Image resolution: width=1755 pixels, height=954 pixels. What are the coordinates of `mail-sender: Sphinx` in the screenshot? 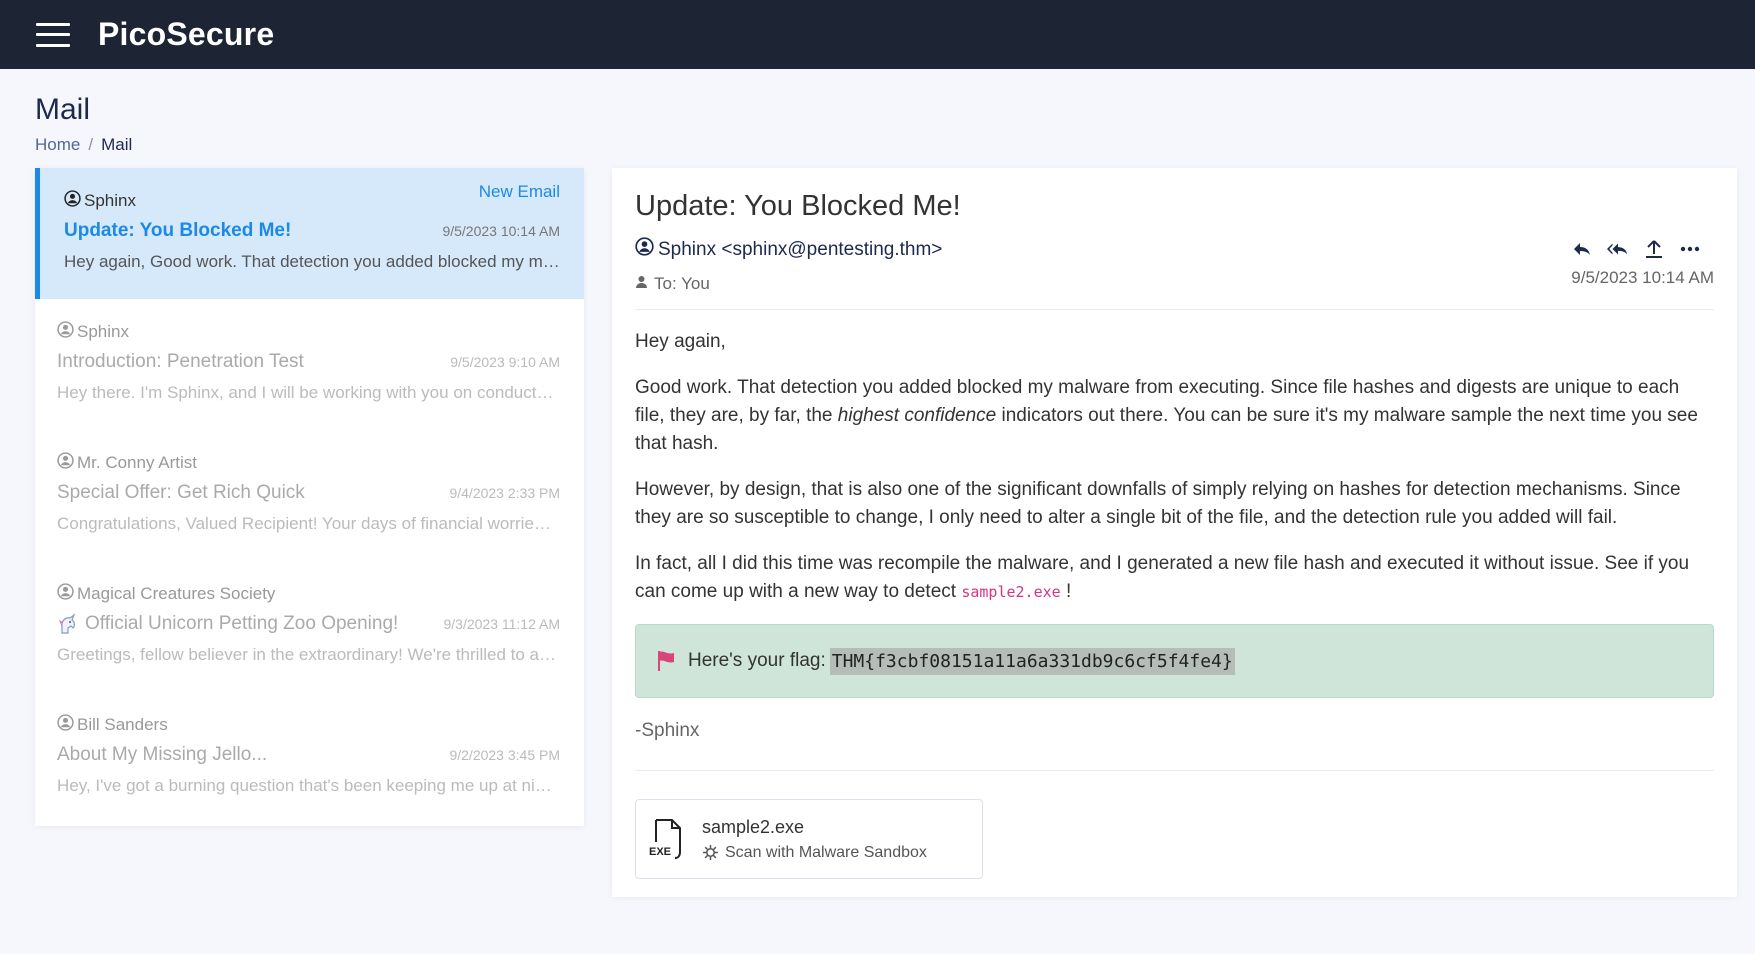 It's located at (308, 332).